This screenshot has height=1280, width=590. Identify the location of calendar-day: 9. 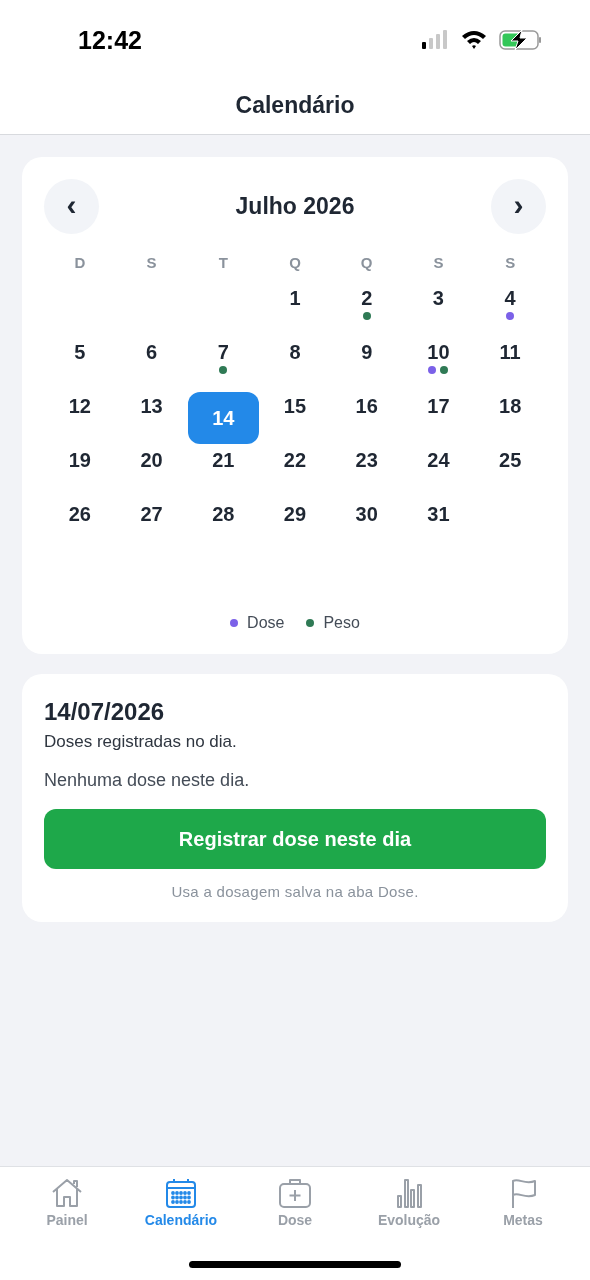
(367, 352).